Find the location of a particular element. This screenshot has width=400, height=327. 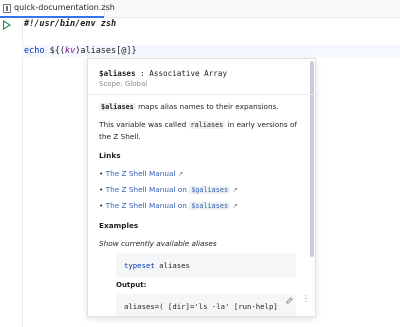

tab-quick-documentation: quick-documentation.zsh is located at coordinates (57, 9).